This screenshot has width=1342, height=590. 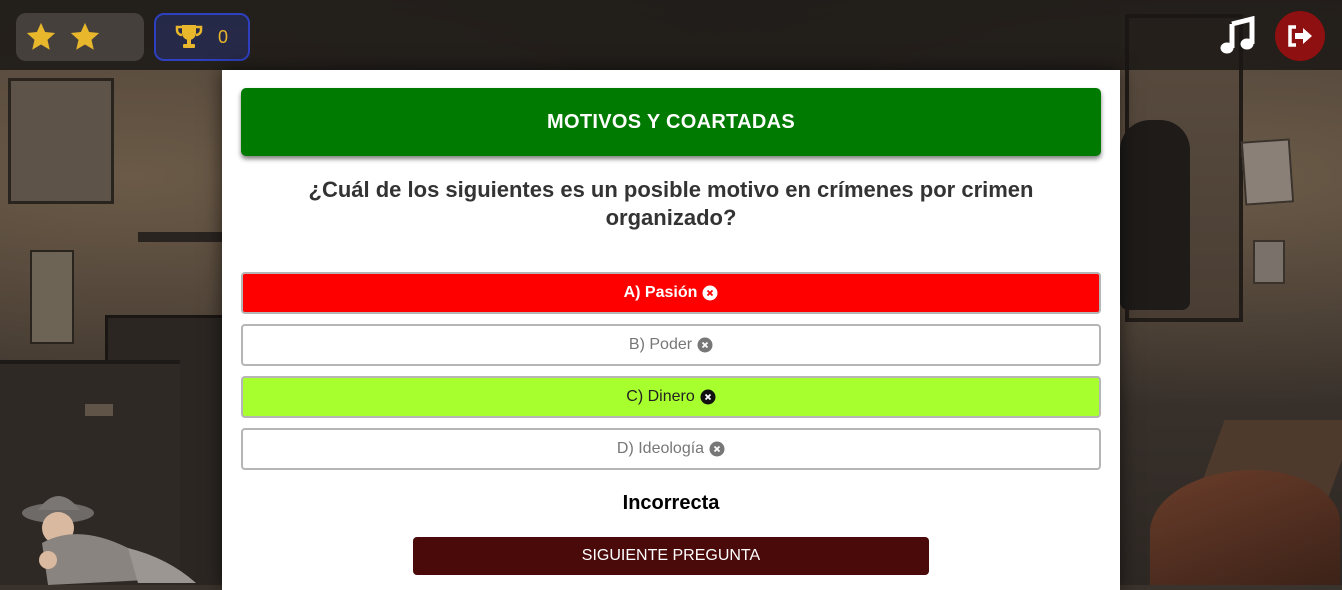 I want to click on wall-notice, so click(x=1267, y=172).